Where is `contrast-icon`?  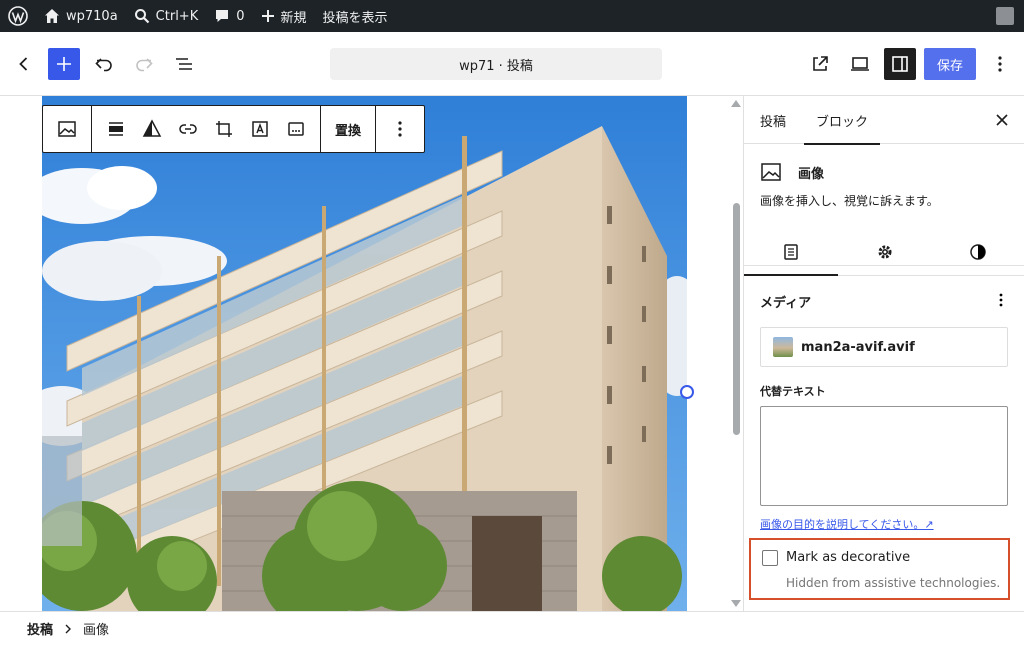
contrast-icon is located at coordinates (978, 251).